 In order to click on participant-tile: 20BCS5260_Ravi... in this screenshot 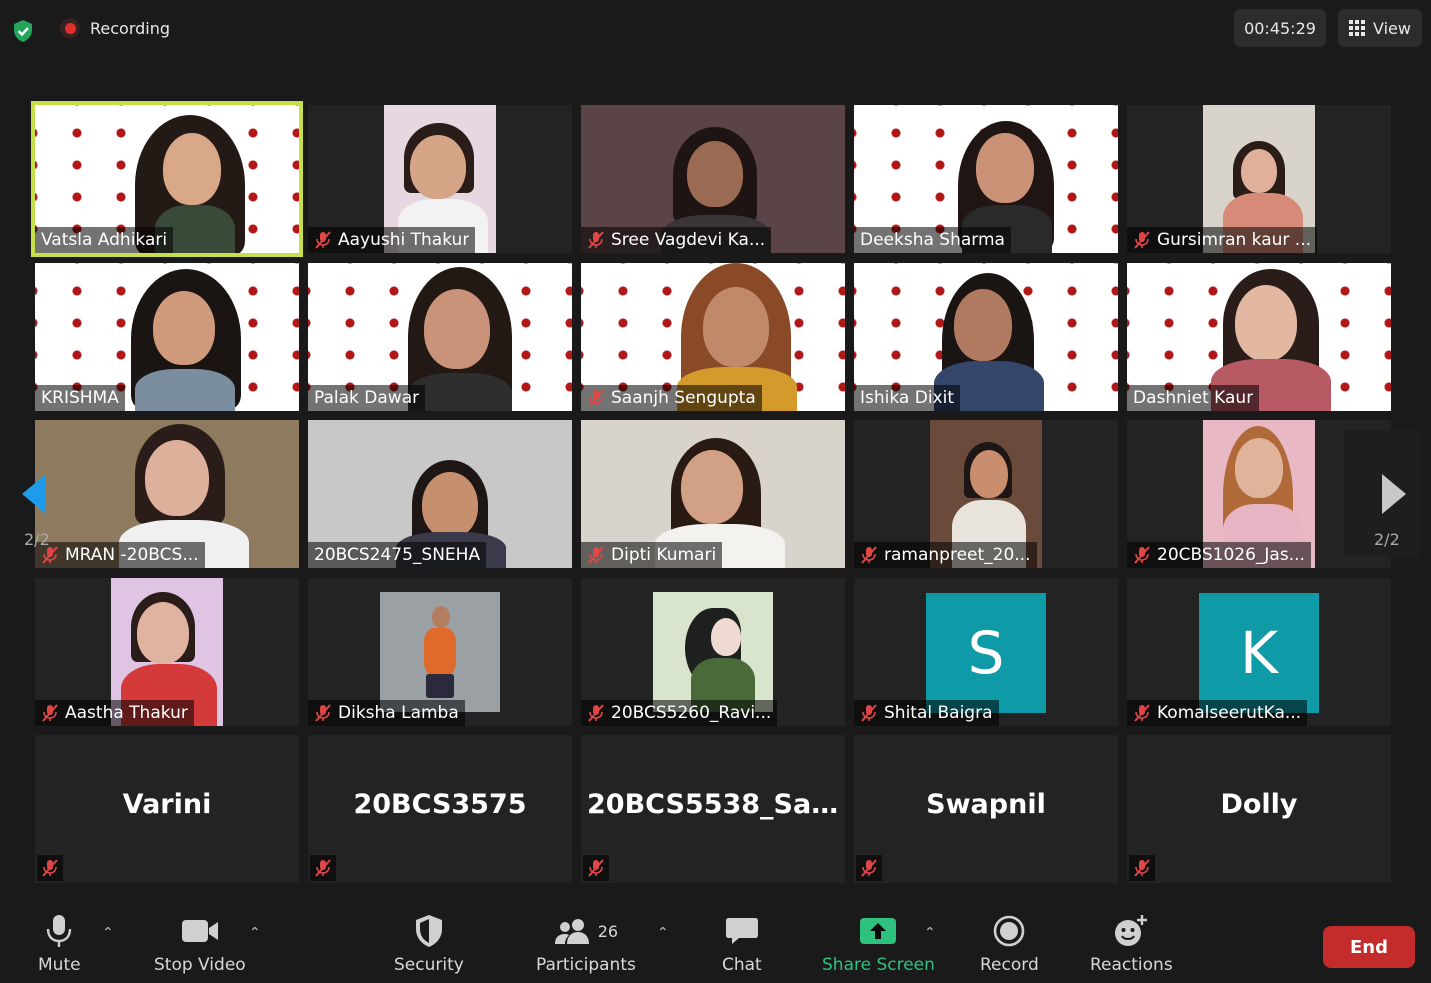, I will do `click(713, 652)`.